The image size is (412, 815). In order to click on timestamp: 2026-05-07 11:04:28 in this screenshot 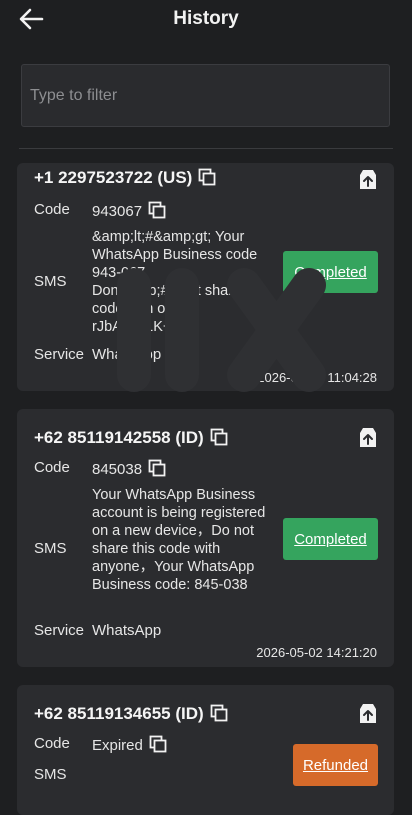, I will do `click(317, 377)`.